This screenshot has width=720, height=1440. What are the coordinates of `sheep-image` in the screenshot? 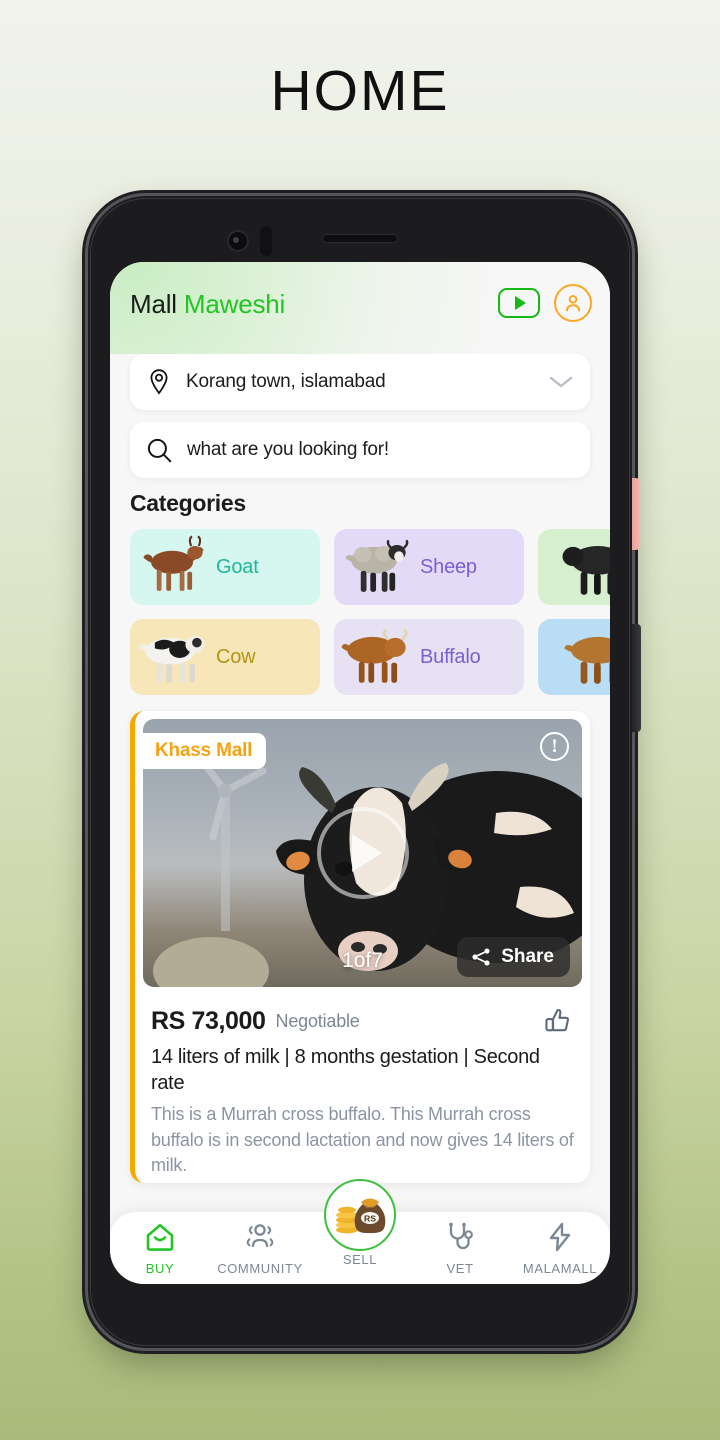 It's located at (377, 567).